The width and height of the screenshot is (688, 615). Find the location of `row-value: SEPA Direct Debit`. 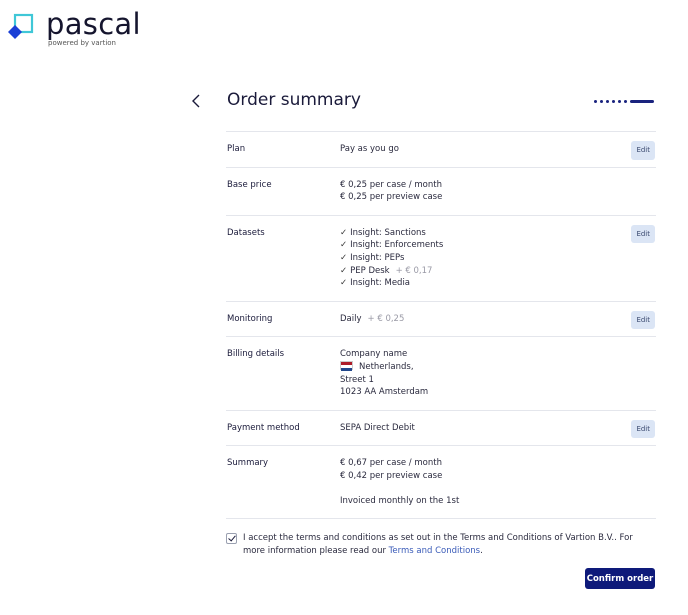

row-value: SEPA Direct Debit is located at coordinates (498, 428).